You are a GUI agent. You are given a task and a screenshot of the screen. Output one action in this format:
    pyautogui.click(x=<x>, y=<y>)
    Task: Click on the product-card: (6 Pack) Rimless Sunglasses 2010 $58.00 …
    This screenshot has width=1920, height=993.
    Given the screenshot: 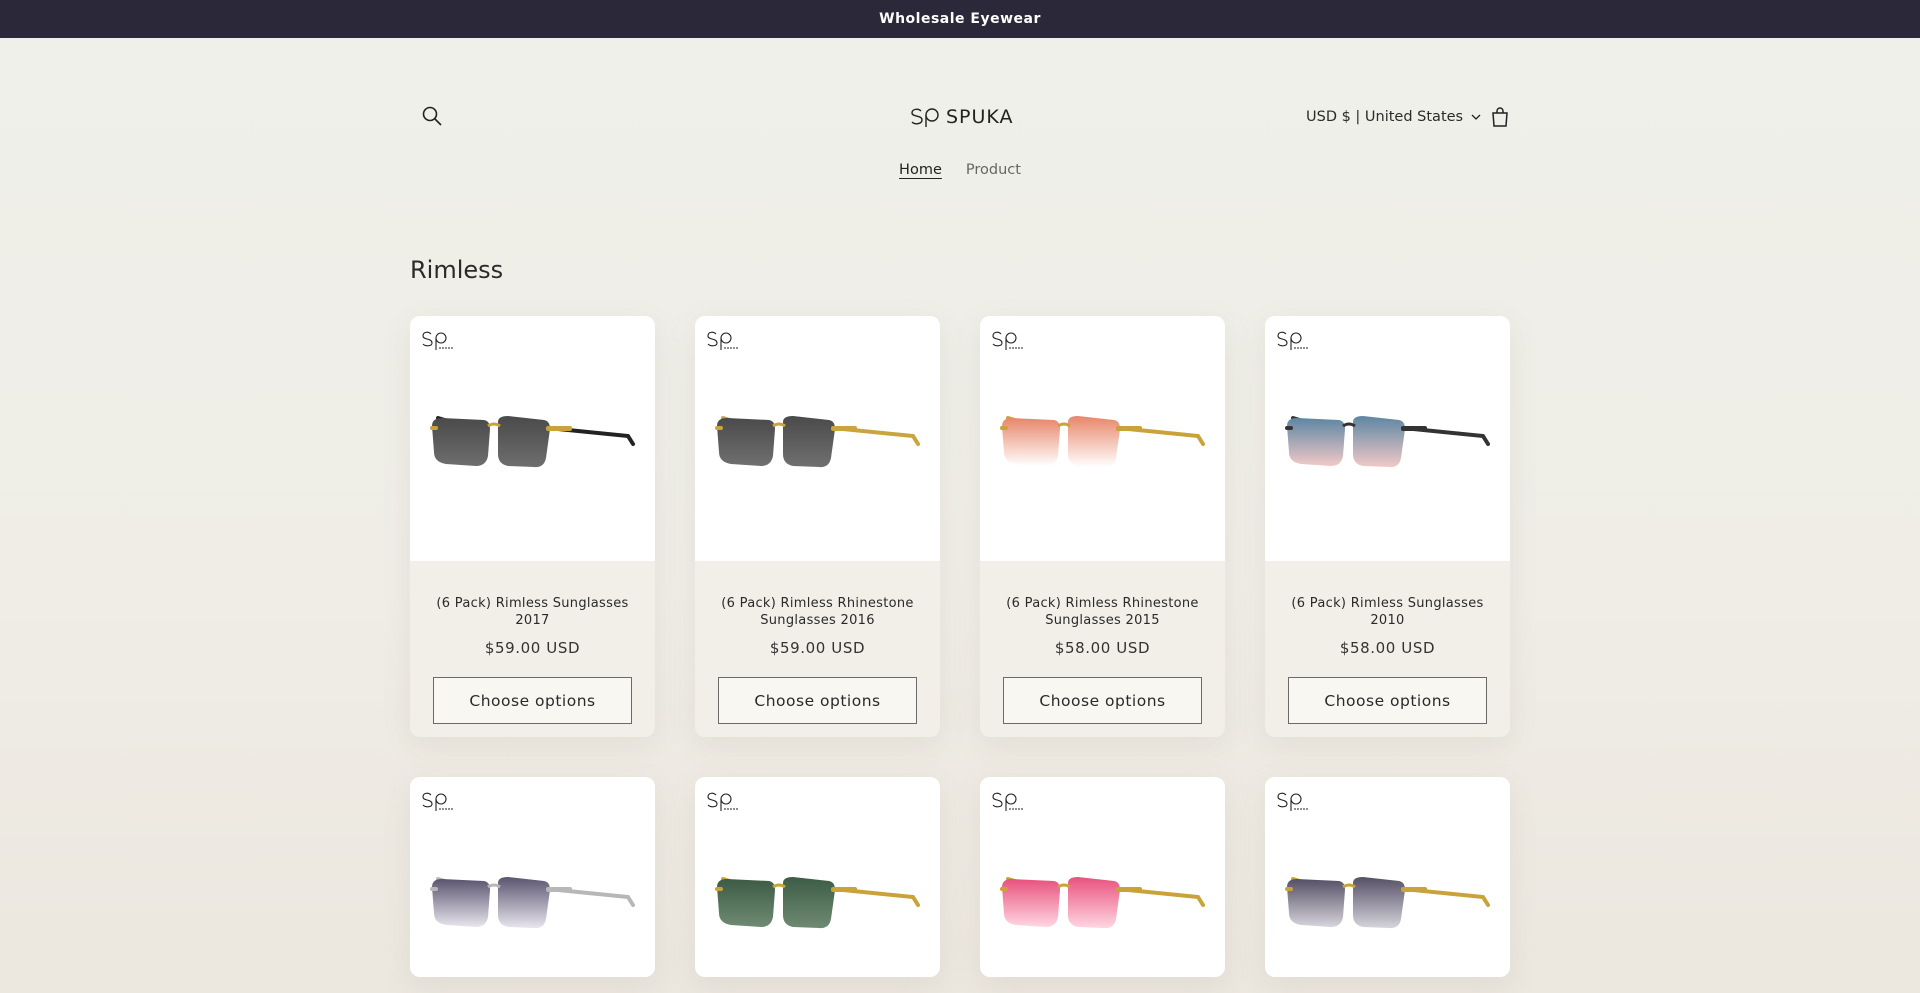 What is the action you would take?
    pyautogui.click(x=1387, y=526)
    